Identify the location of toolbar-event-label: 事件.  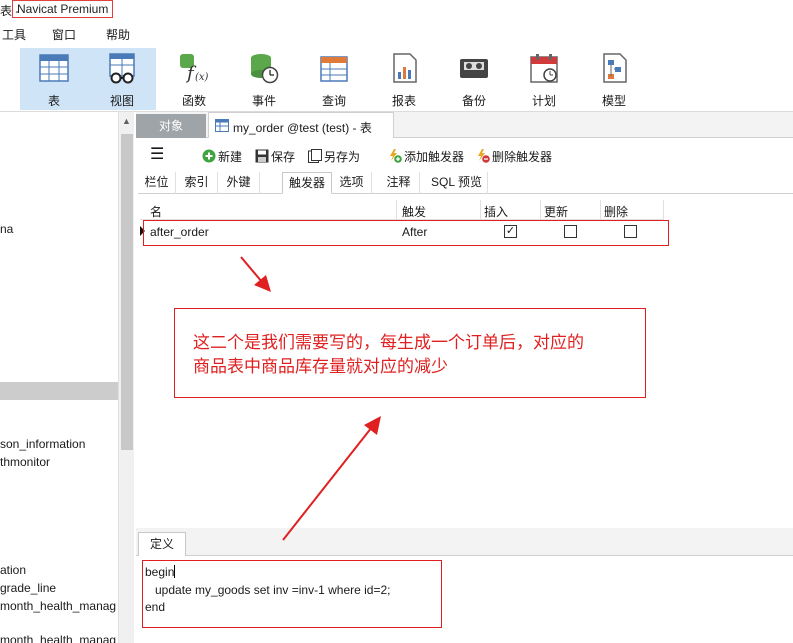
(263, 101).